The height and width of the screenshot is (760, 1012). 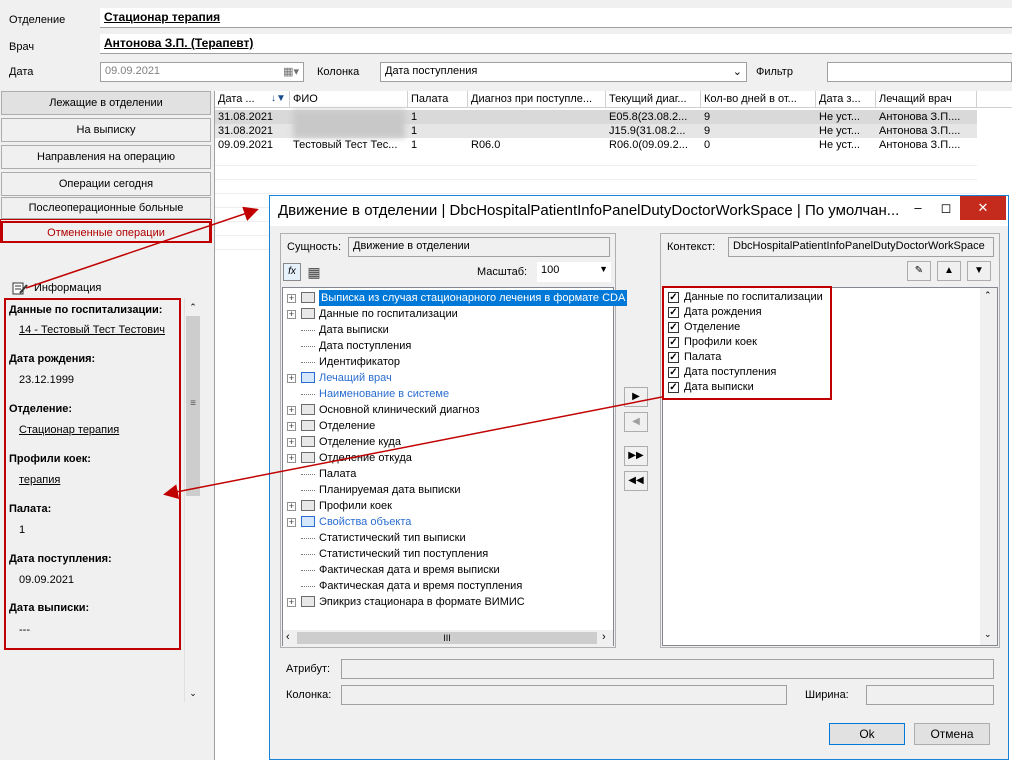 I want to click on context-label: Контекст:, so click(x=691, y=247).